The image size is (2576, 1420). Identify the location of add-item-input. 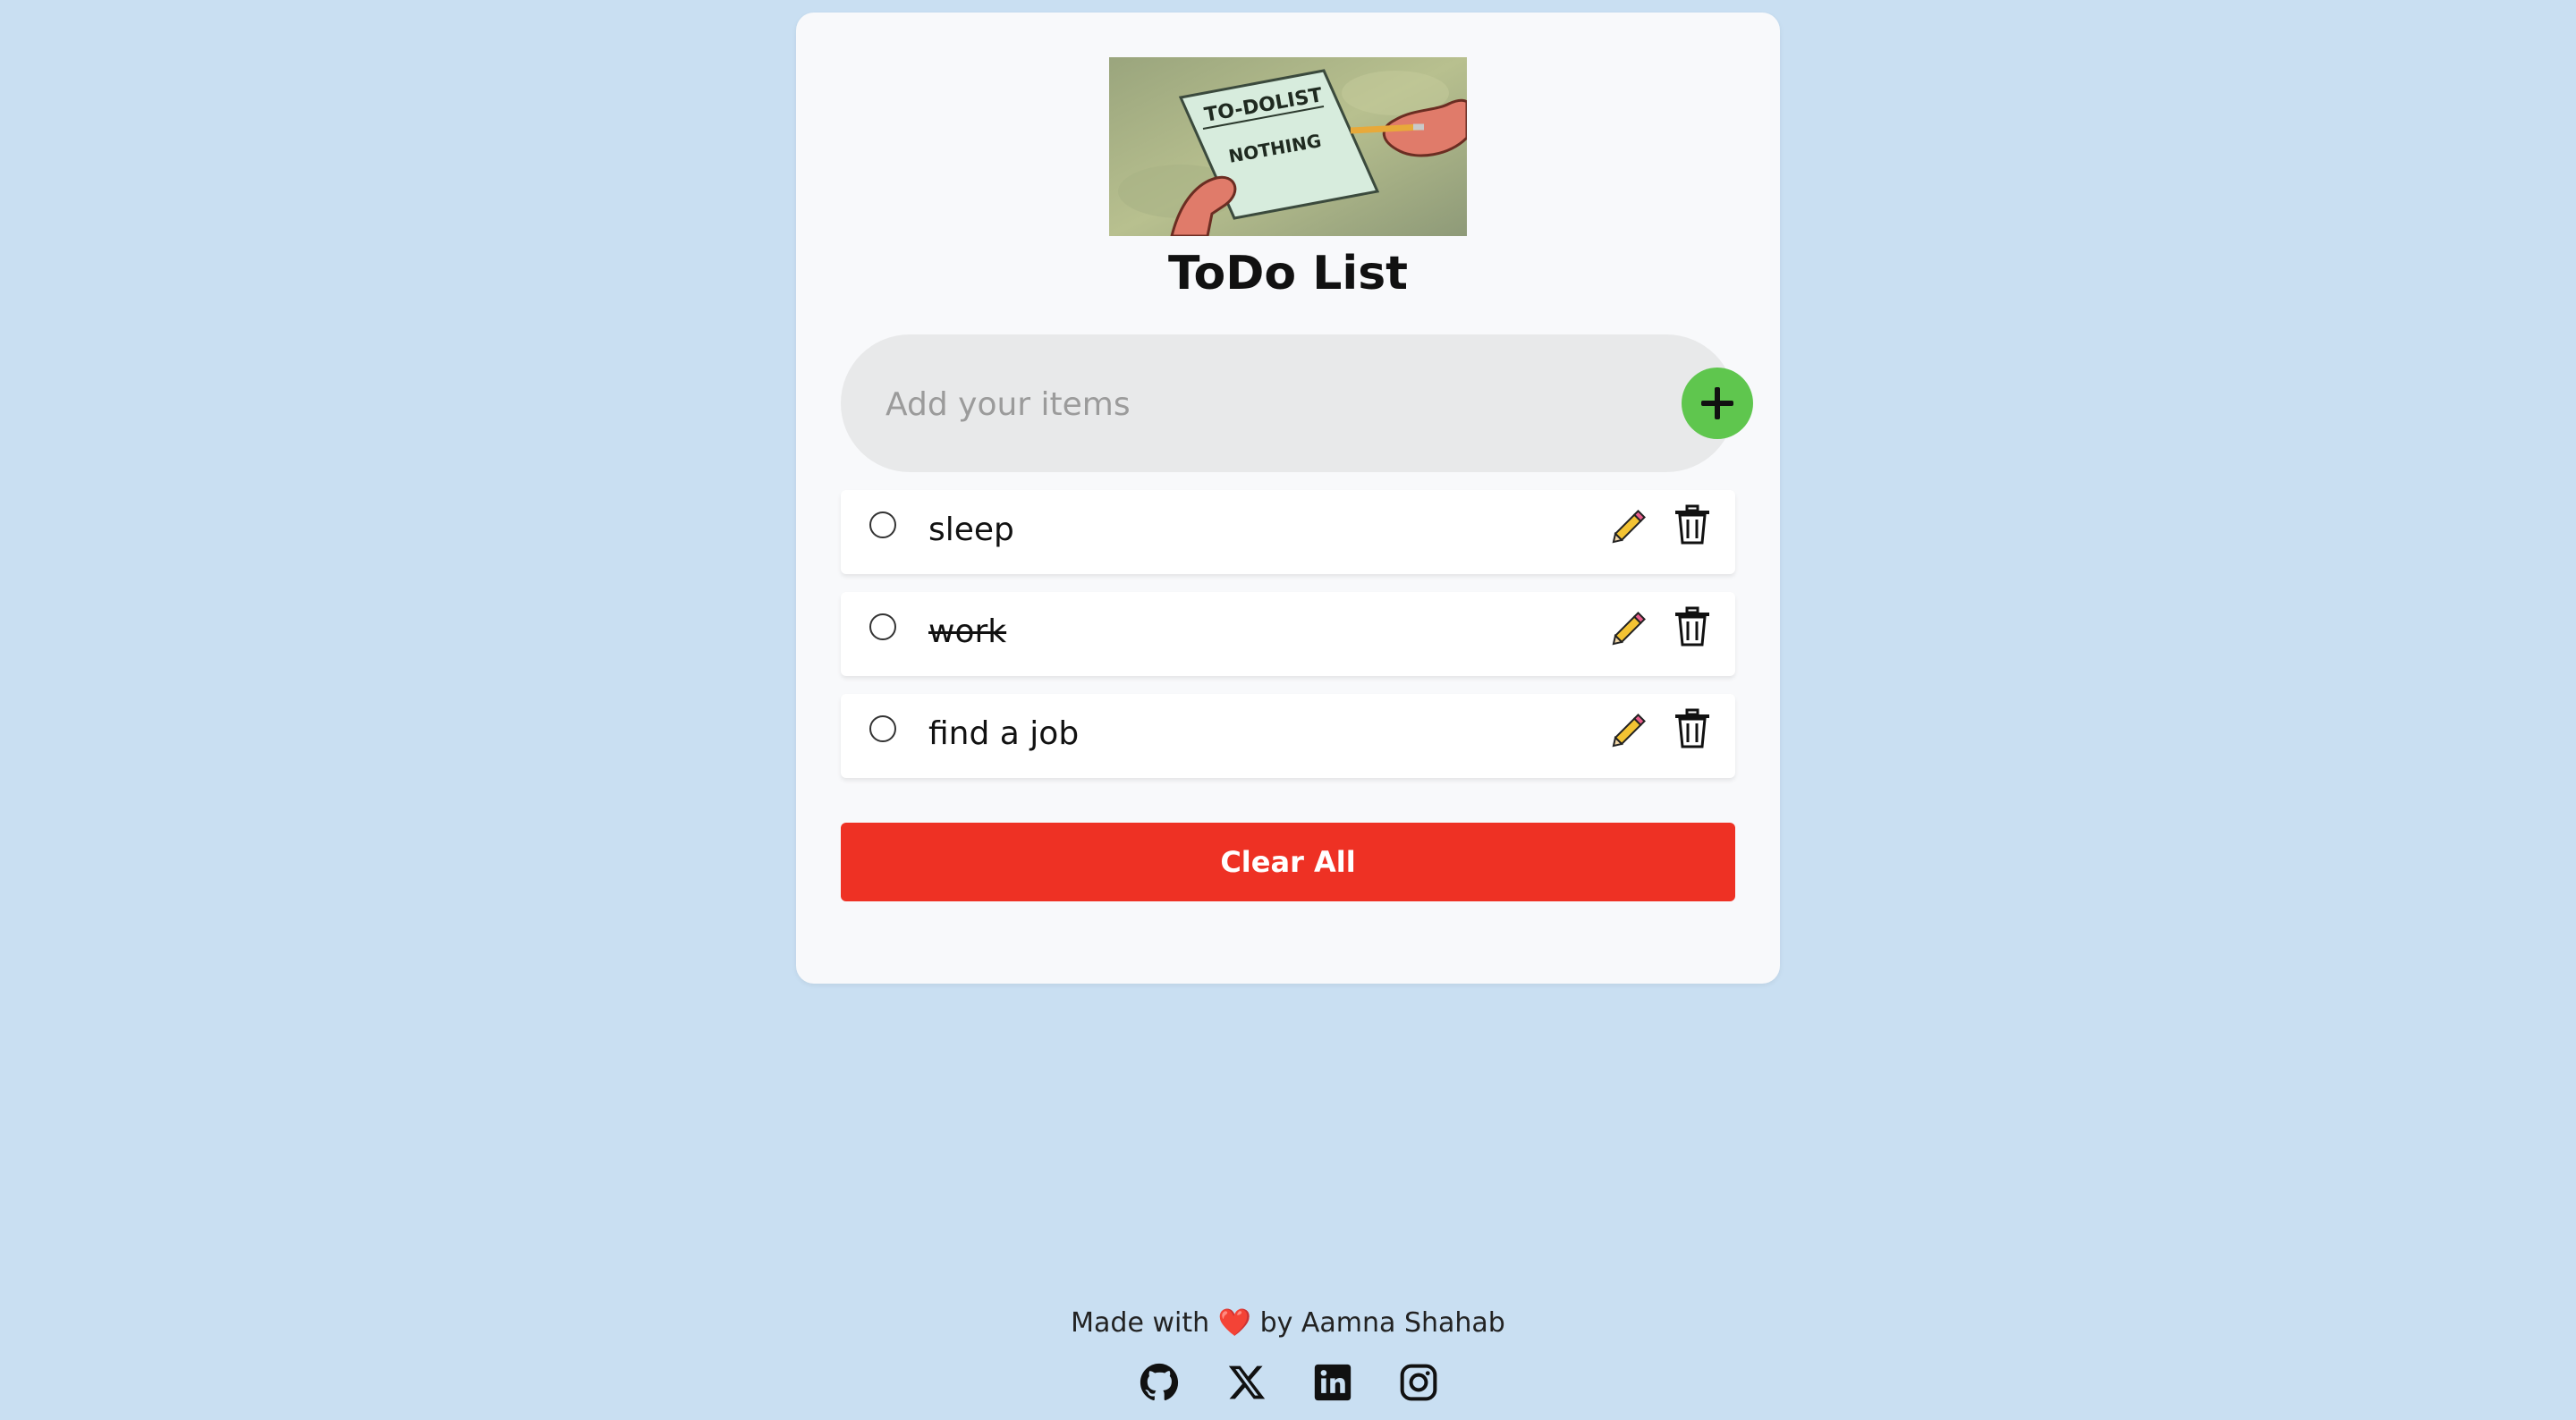
(1234, 404).